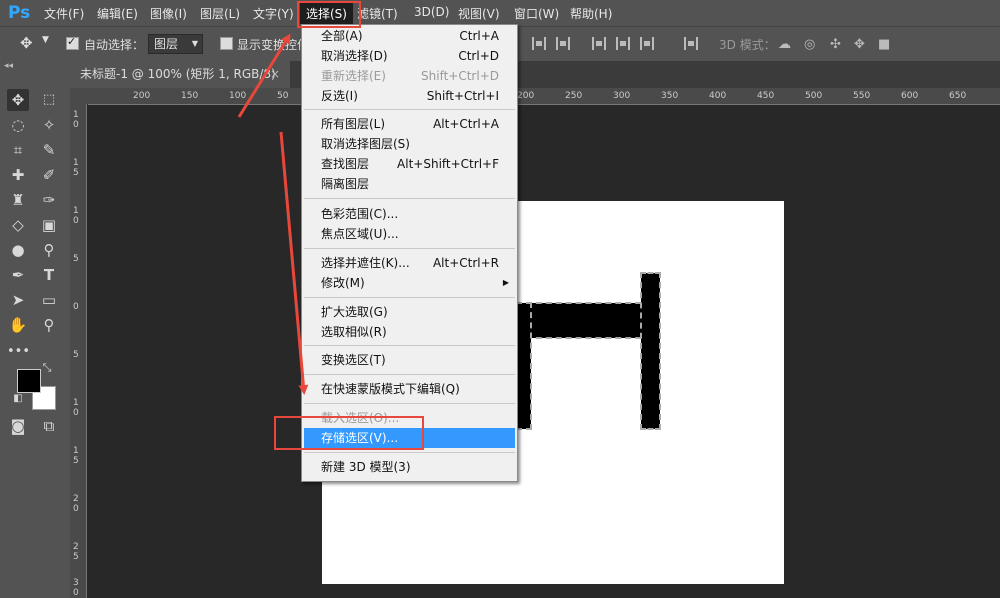 Image resolution: width=1000 pixels, height=598 pixels. I want to click on arrow-to-select-menu, so click(264, 75).